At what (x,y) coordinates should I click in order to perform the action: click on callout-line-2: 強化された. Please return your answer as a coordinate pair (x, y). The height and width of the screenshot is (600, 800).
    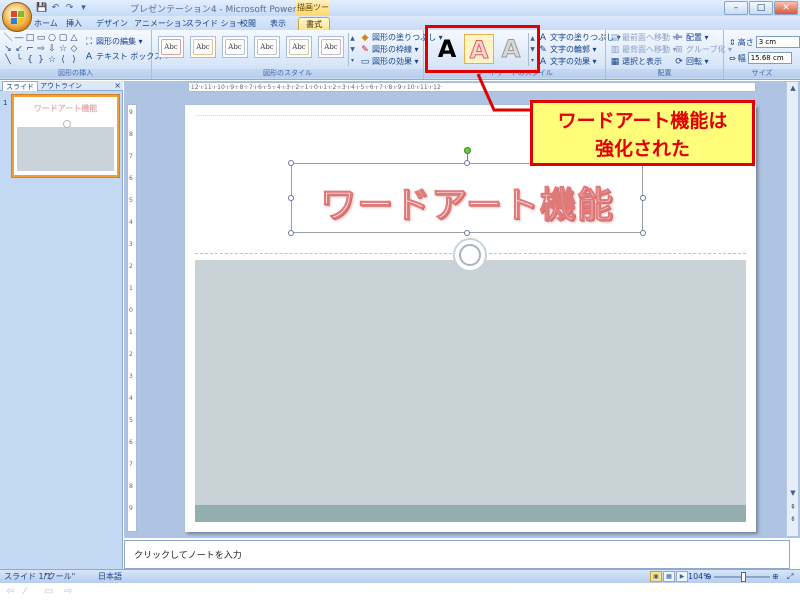
    Looking at the image, I should click on (642, 149).